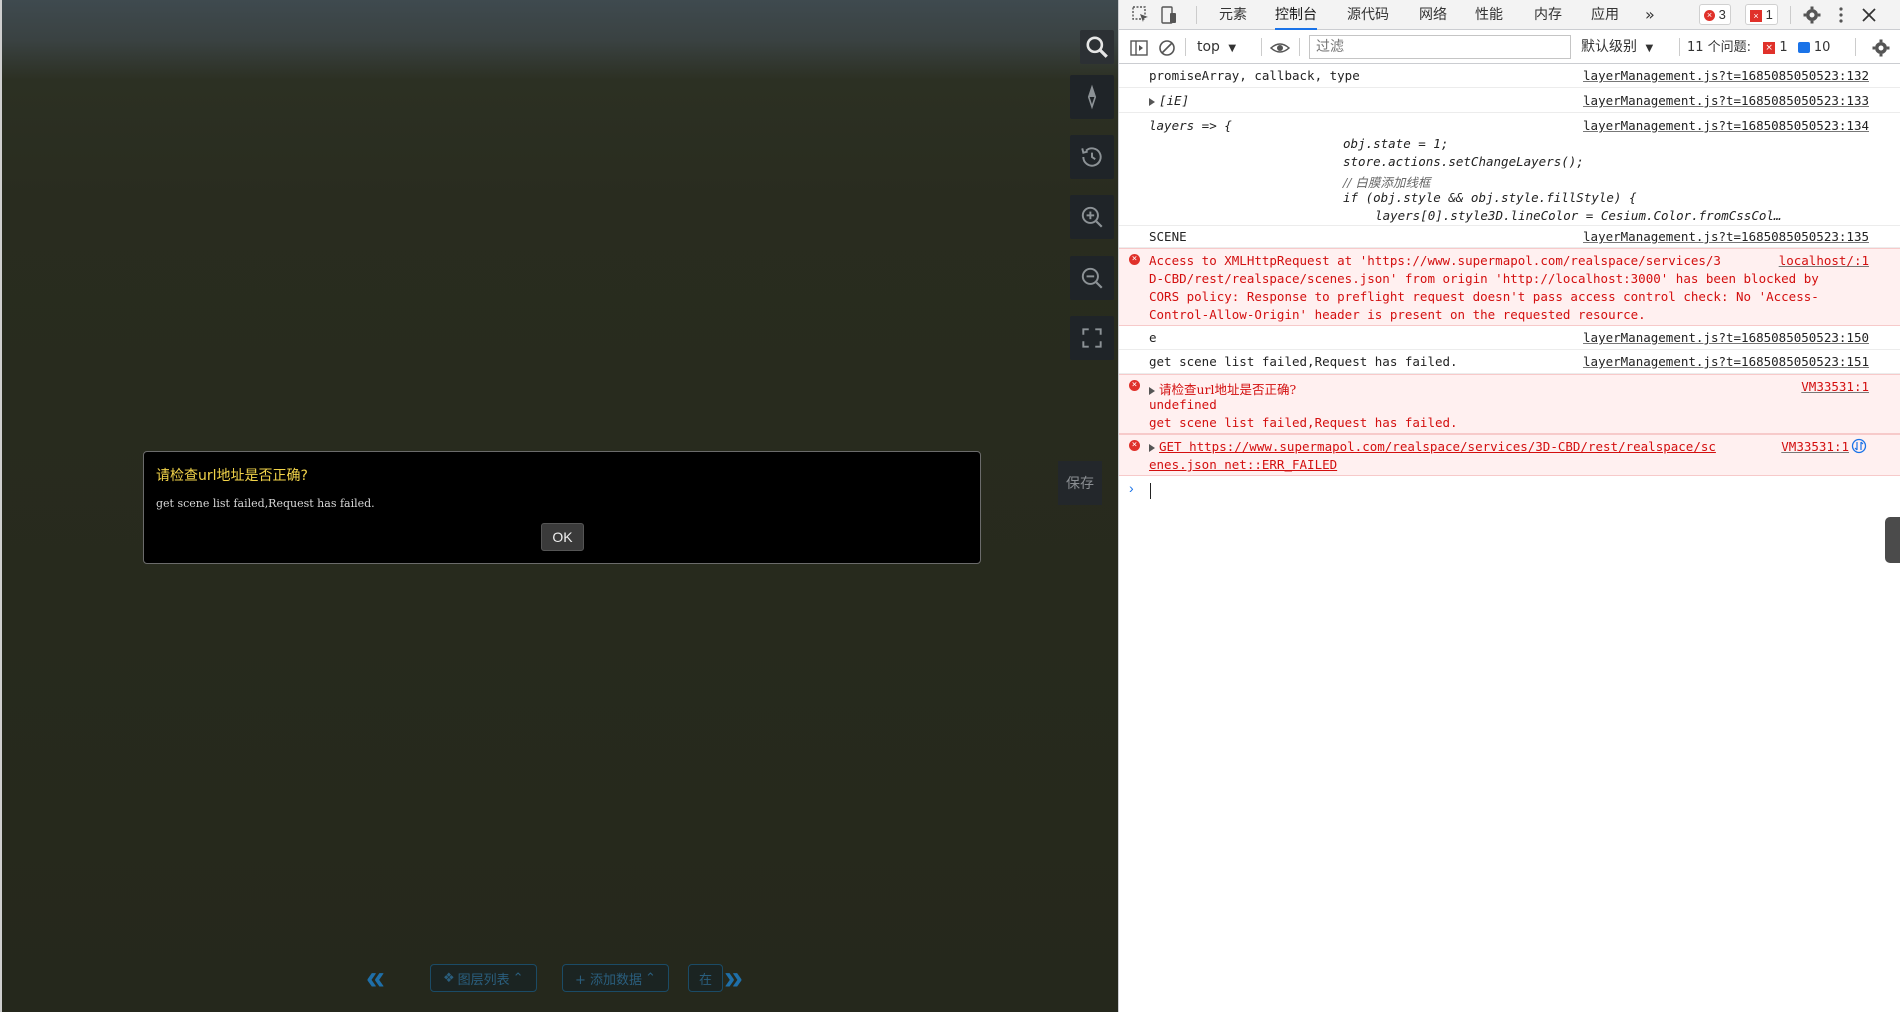  Describe the element at coordinates (1722, 14) in the screenshot. I see `errors-count: 3` at that location.